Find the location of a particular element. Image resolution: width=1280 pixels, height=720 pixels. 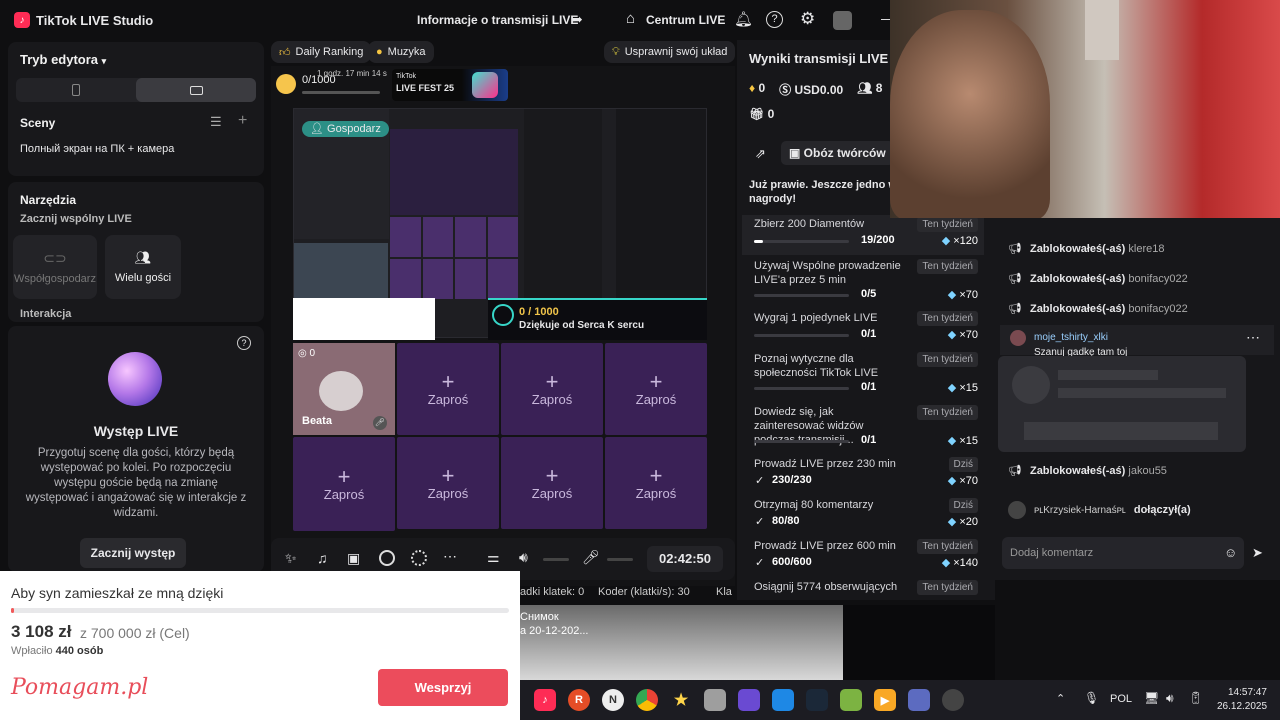

tiktok-app-icon: ♪ is located at coordinates (545, 700).